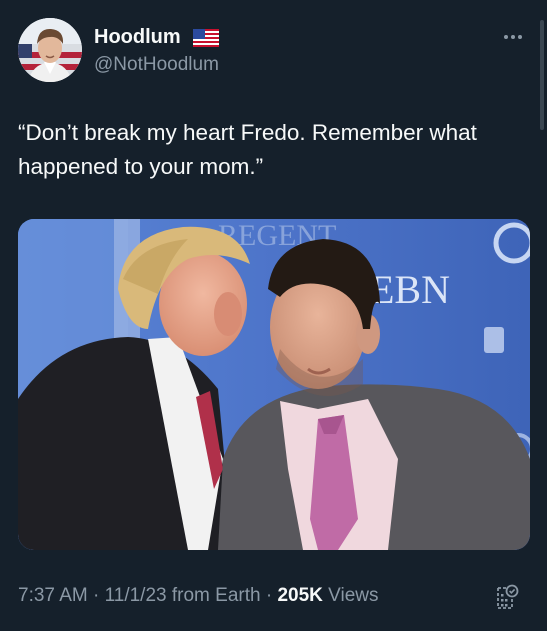  I want to click on tweet-time: 7:37 AM, so click(53, 595).